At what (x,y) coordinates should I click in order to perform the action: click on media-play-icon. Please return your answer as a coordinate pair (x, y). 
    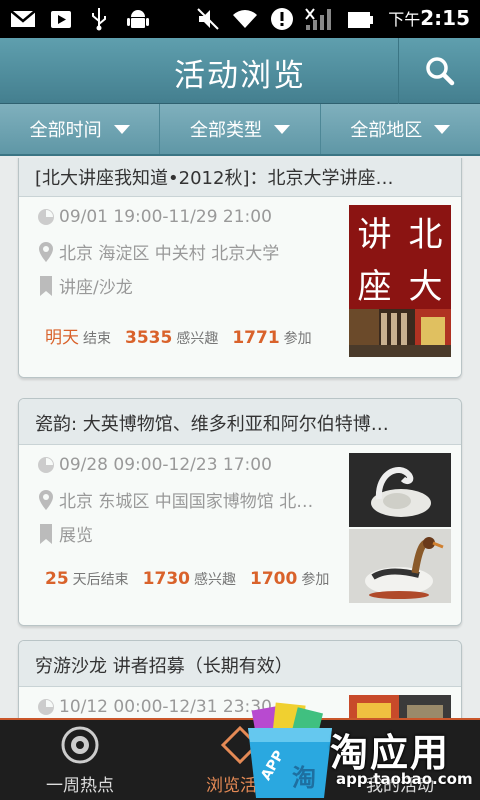
    Looking at the image, I should click on (61, 19).